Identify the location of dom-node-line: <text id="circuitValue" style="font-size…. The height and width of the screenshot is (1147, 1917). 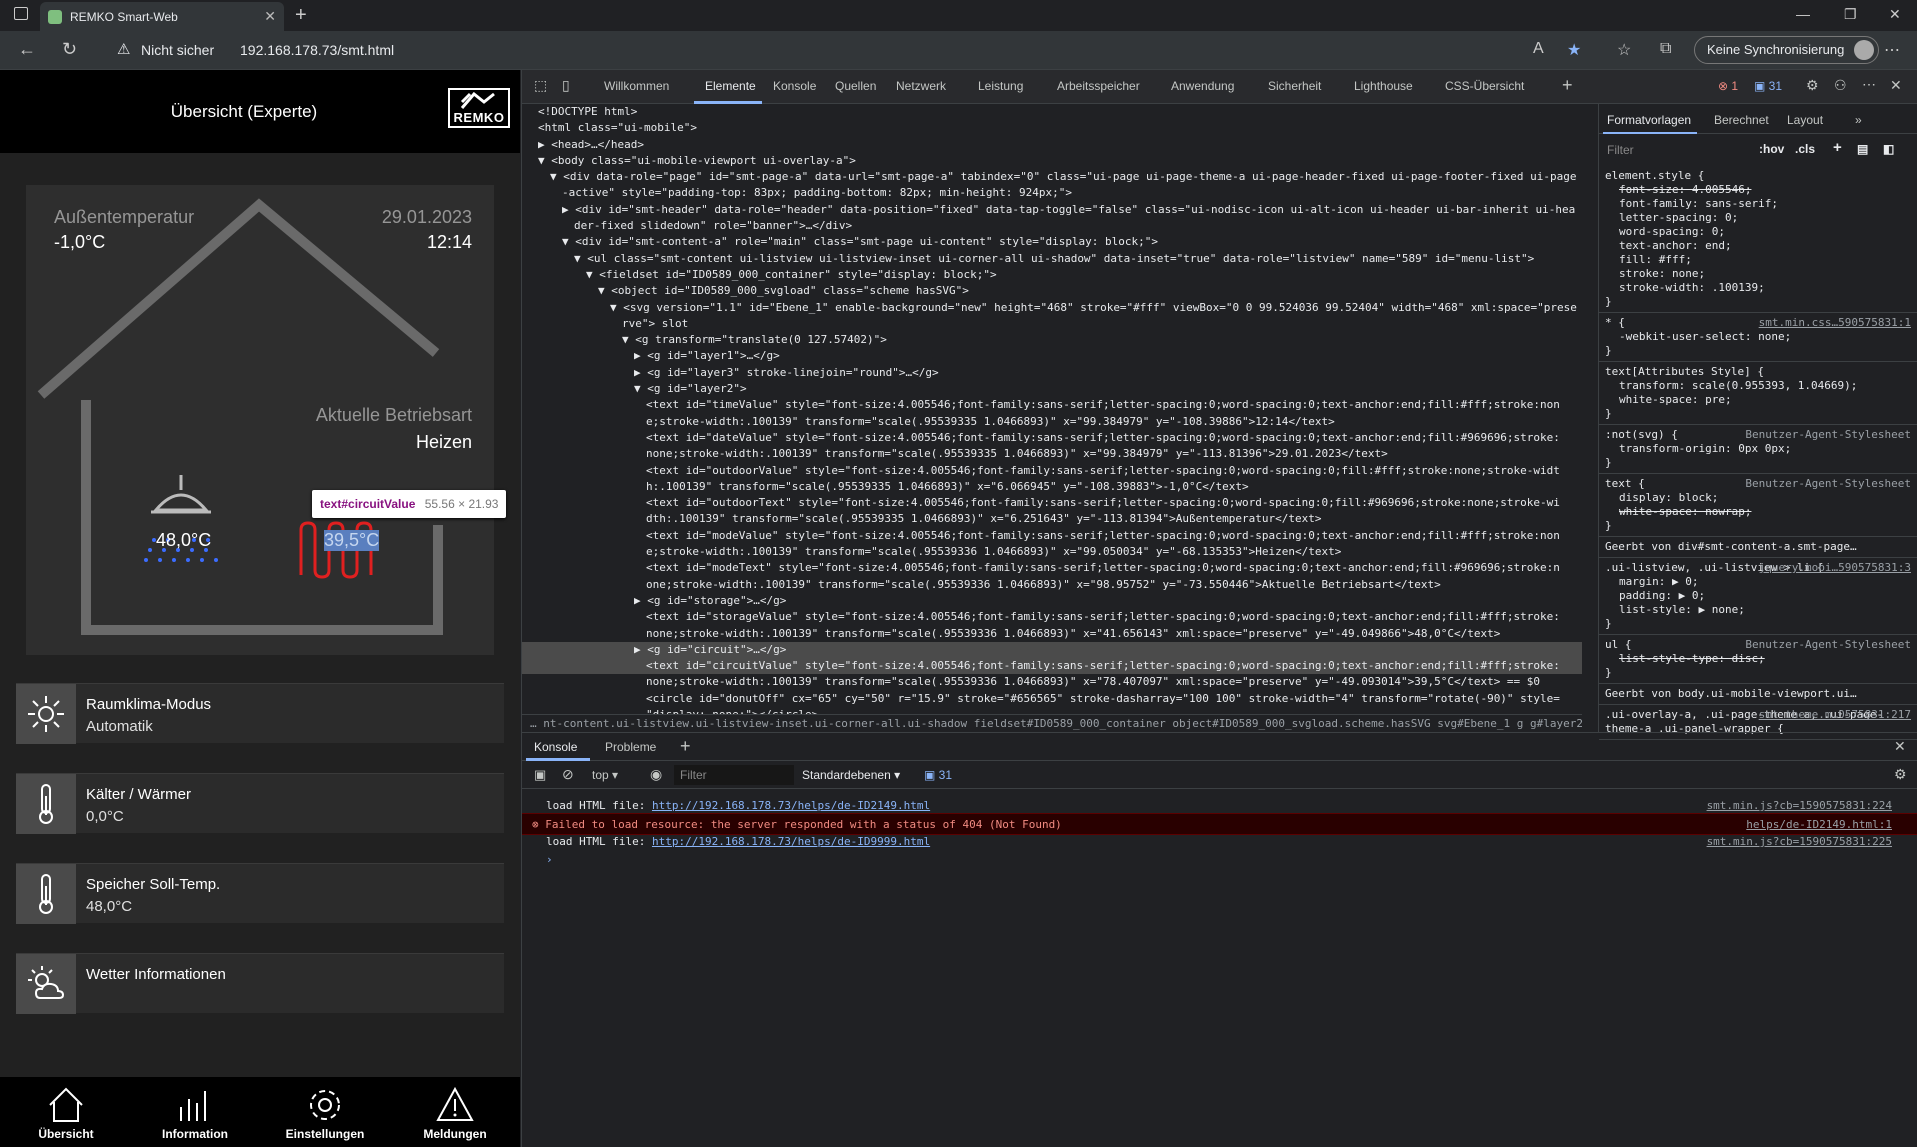
(1052, 666).